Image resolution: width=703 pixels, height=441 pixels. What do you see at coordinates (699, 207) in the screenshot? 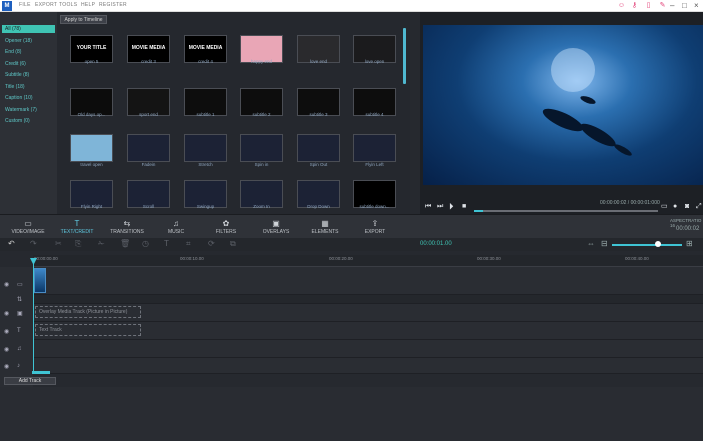
I see `fullscreen-icon: ⤢` at bounding box center [699, 207].